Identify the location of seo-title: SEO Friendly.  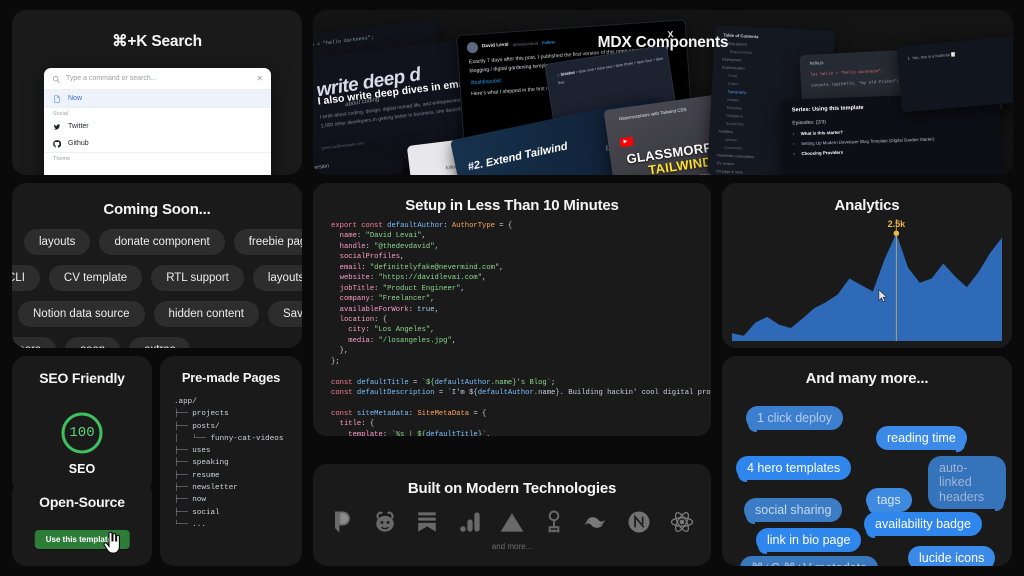
(82, 378).